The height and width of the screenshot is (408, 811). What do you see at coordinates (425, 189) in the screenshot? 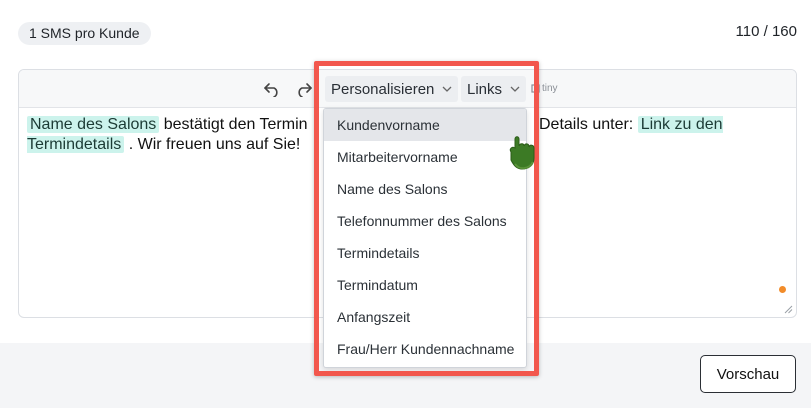
I see `menu-item-salon-name: Name des Salons` at bounding box center [425, 189].